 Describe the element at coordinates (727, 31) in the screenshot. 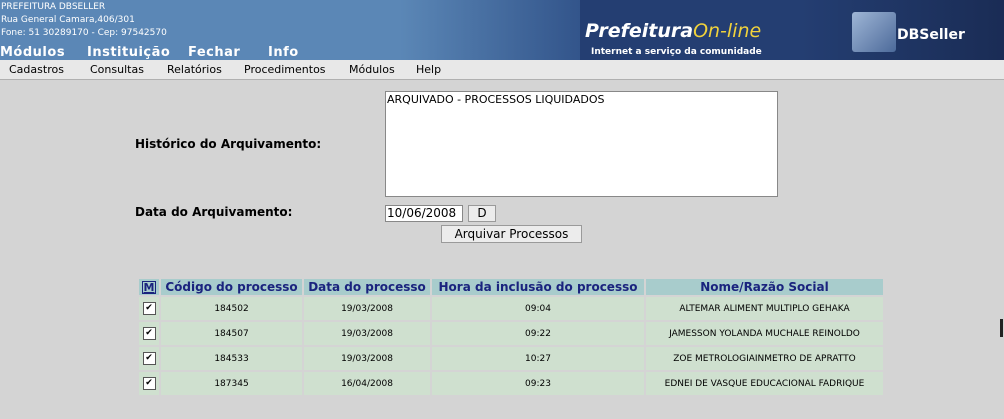

I see `logo-word-online: On-line` at that location.